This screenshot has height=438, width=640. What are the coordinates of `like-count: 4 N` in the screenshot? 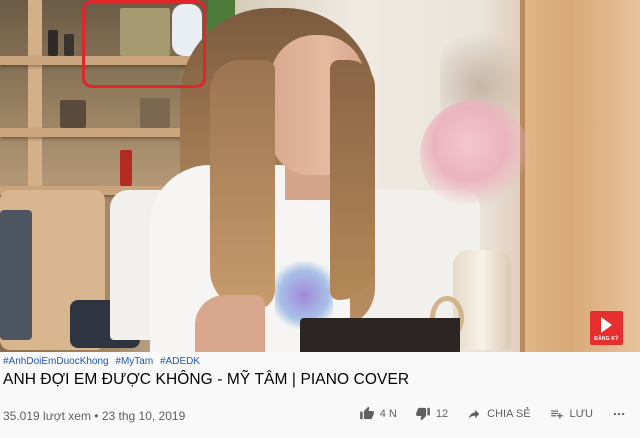 It's located at (388, 413).